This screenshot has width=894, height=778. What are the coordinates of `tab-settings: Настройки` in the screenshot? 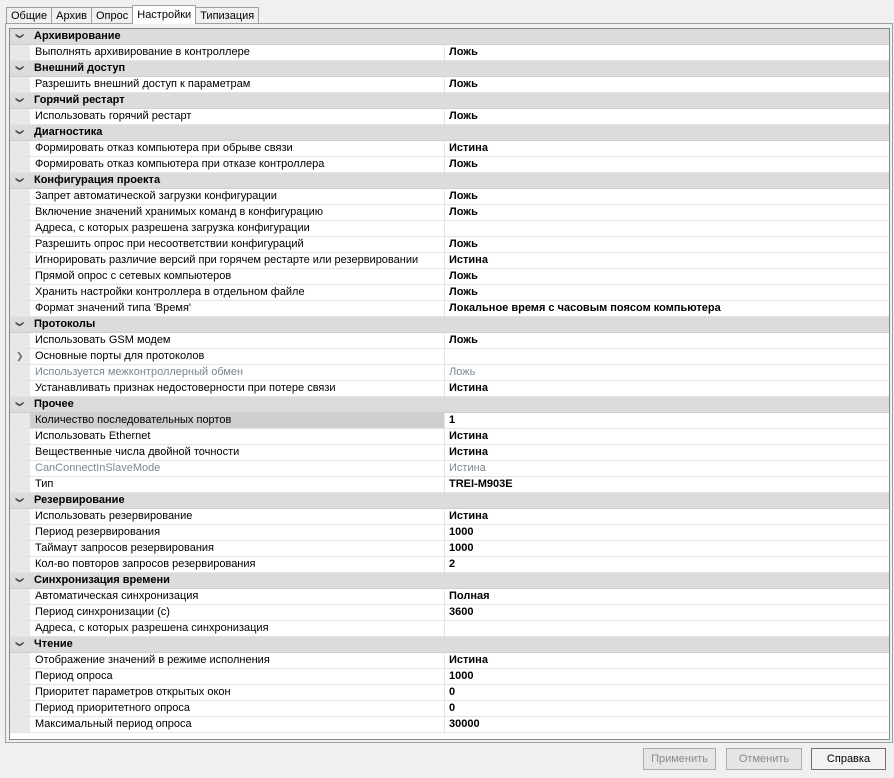 It's located at (164, 14).